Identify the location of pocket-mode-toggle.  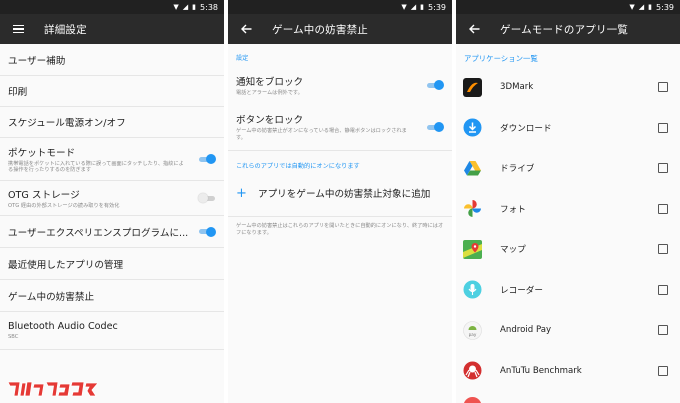
(207, 159).